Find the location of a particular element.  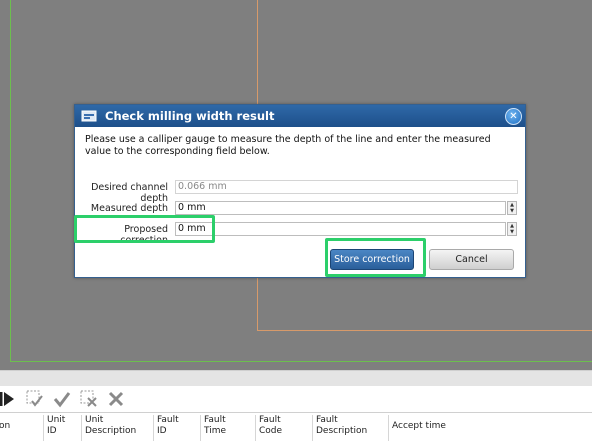

delete-outline-icon is located at coordinates (89, 399).